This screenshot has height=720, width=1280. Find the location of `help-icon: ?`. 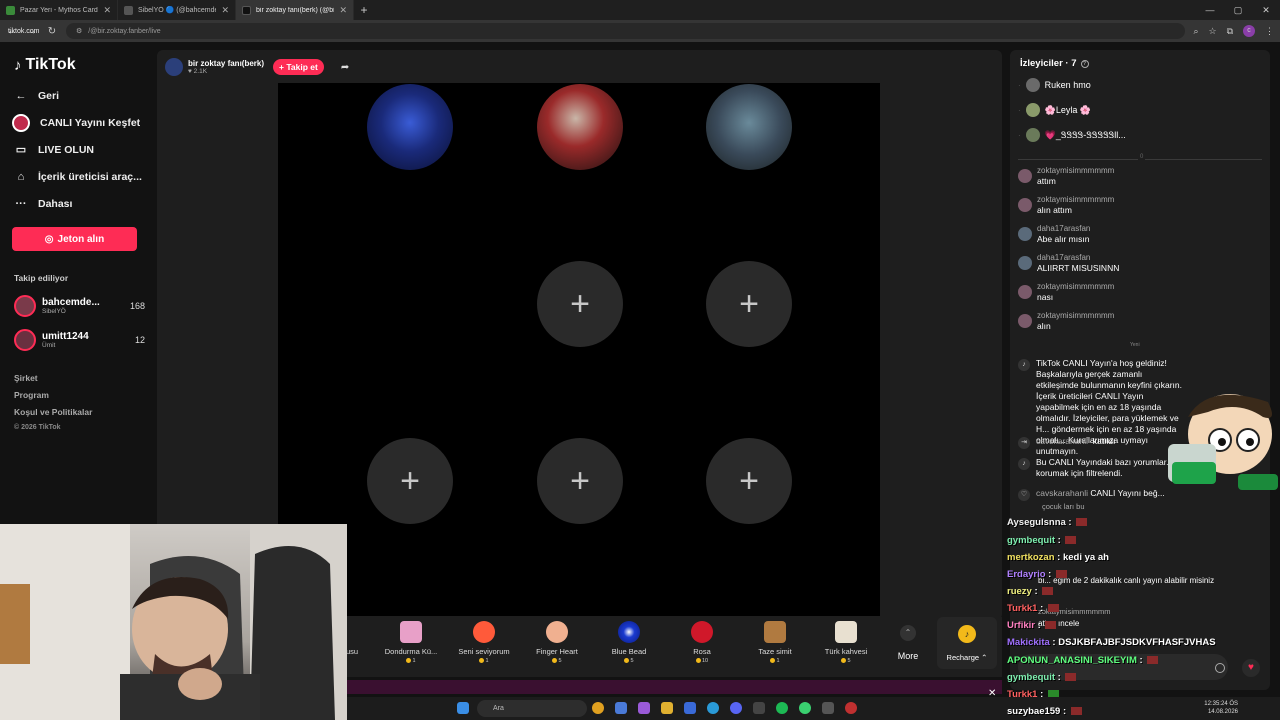

help-icon: ? is located at coordinates (1084, 63).